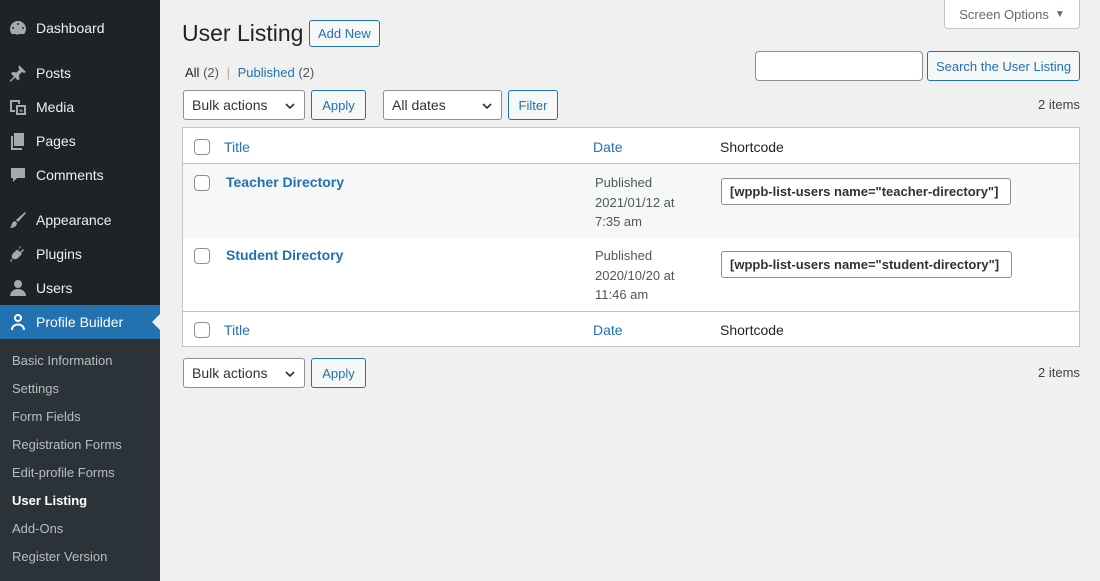  I want to click on submenu-item-registration-forms: Registration Forms, so click(67, 444).